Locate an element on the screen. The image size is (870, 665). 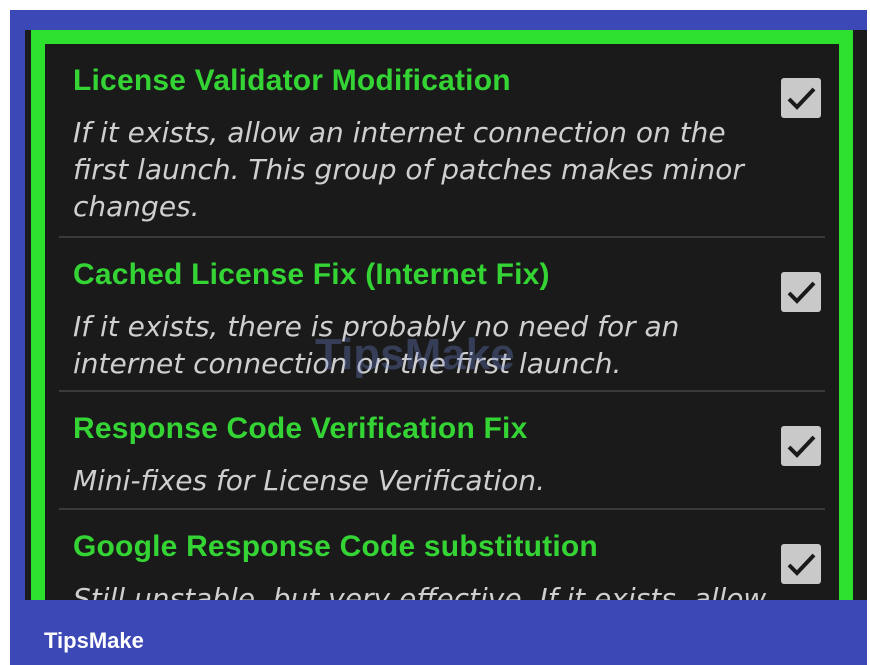
patch-title: License Validator Modification is located at coordinates (292, 80).